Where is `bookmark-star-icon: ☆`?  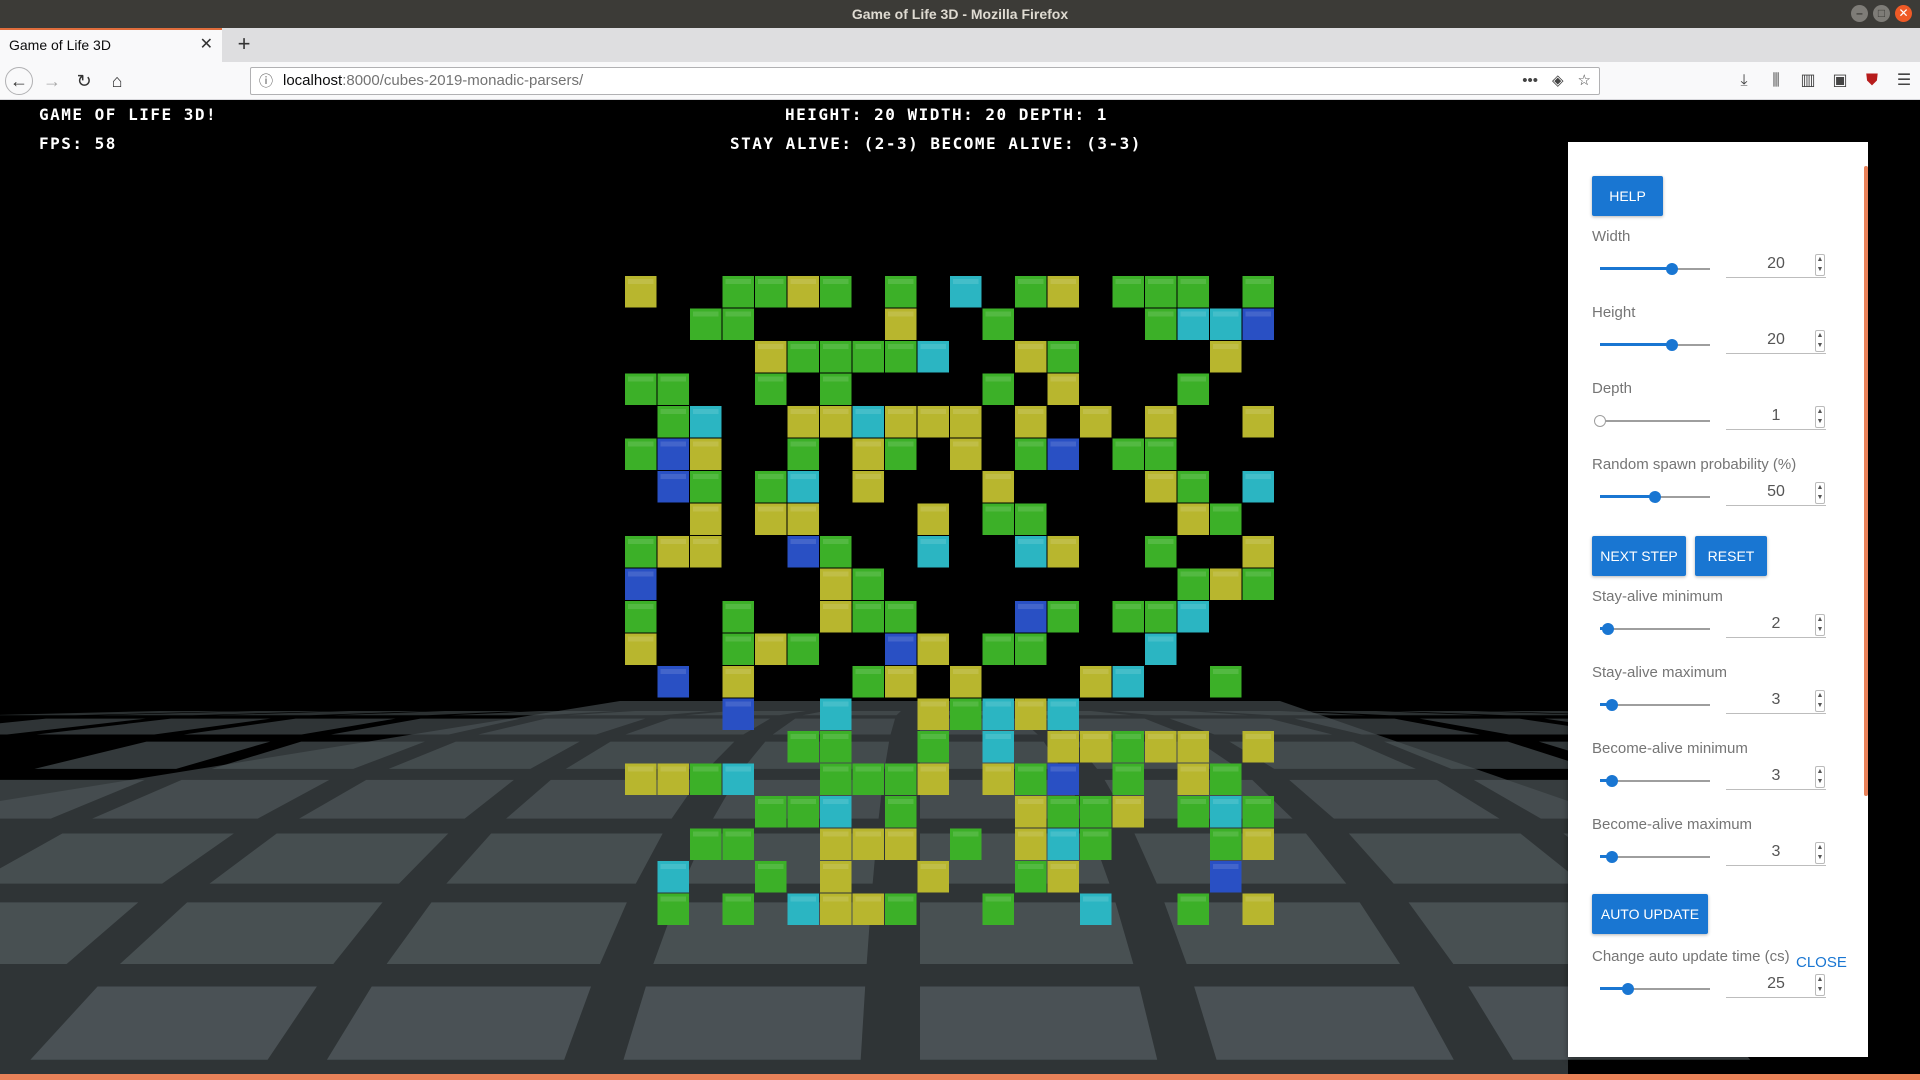
bookmark-star-icon: ☆ is located at coordinates (1584, 81).